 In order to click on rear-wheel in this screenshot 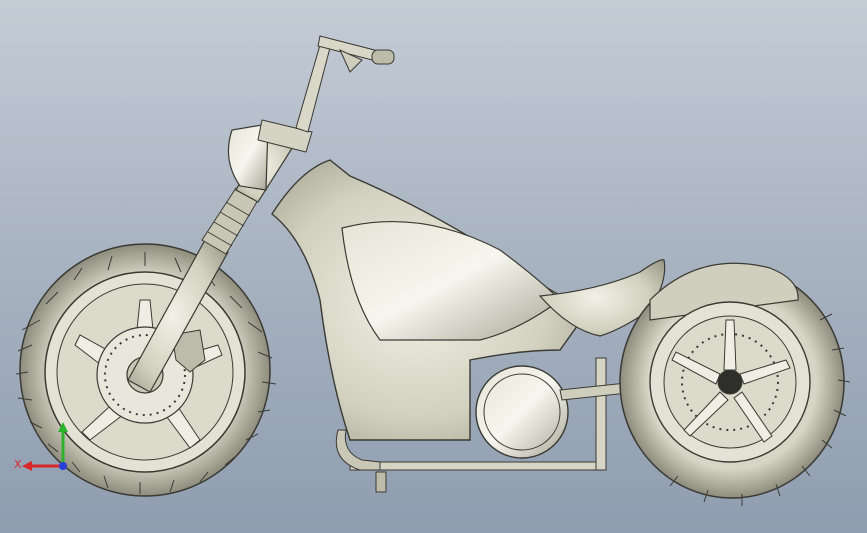, I will do `click(735, 384)`.